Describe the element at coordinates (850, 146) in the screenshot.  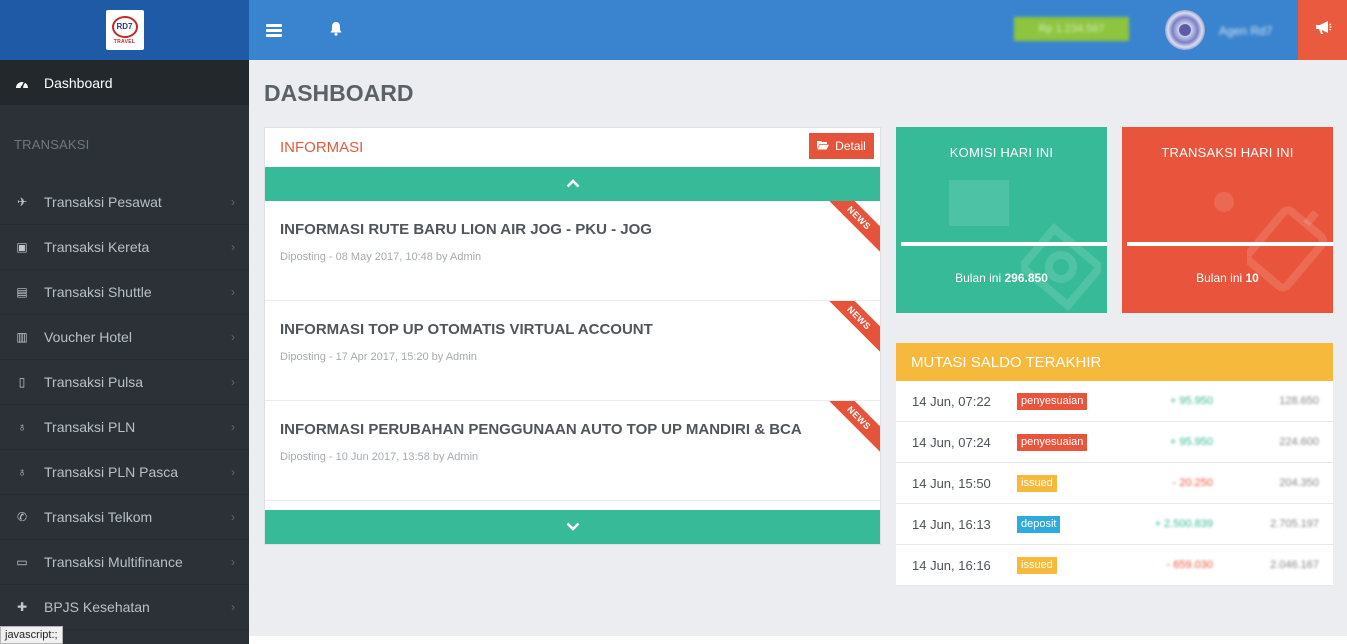
I see `detail-label: Detail` at that location.